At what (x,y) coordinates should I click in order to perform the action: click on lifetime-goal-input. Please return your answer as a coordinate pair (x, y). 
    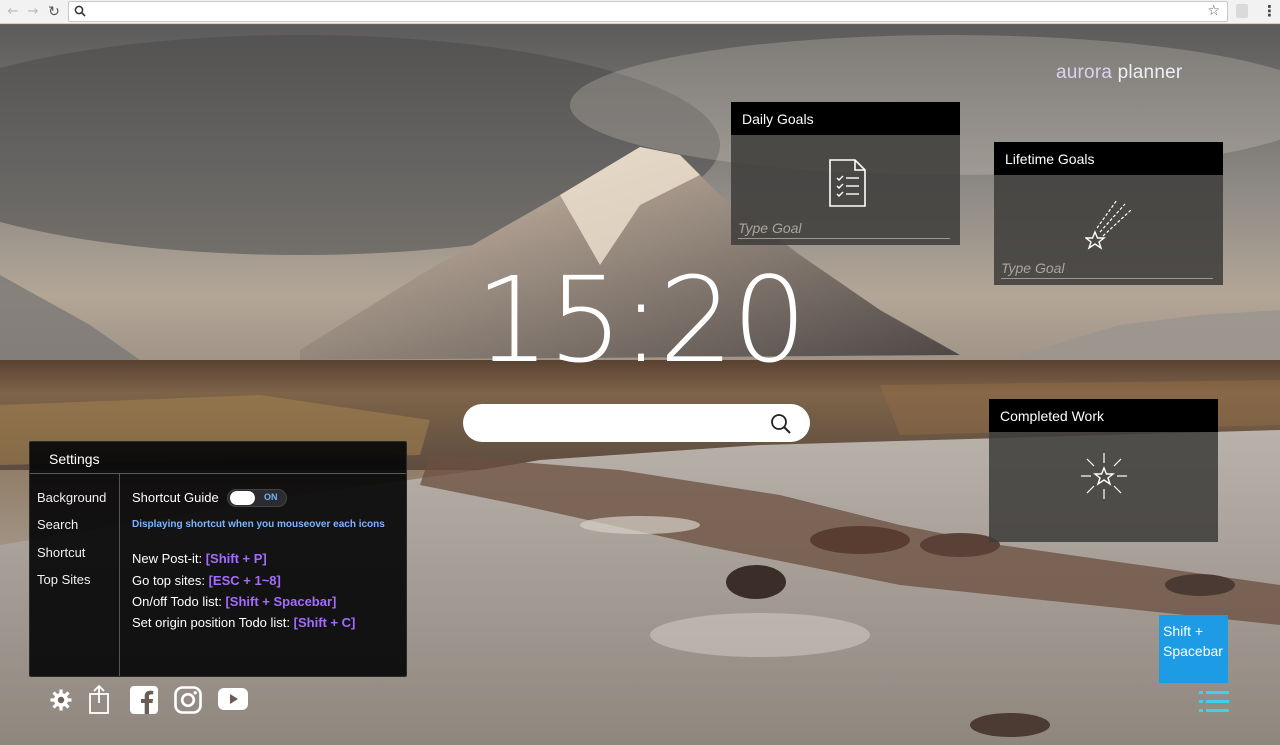
    Looking at the image, I should click on (1107, 268).